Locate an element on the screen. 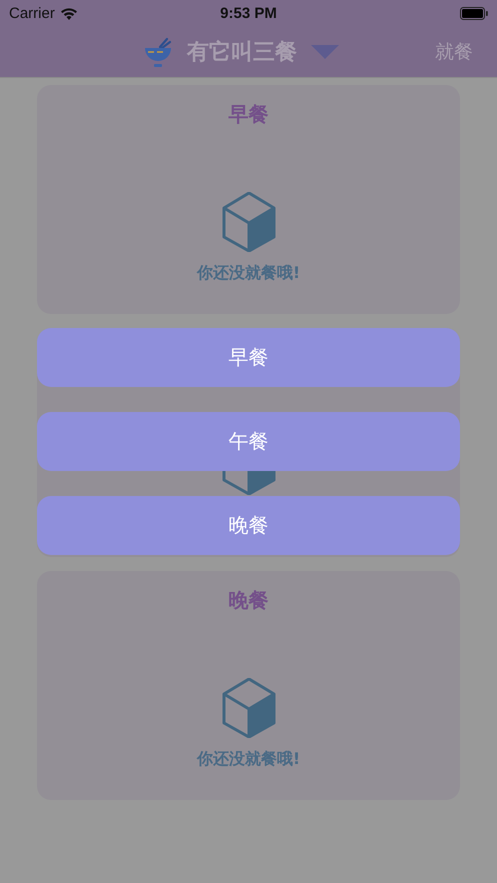  wifi-icon is located at coordinates (69, 13).